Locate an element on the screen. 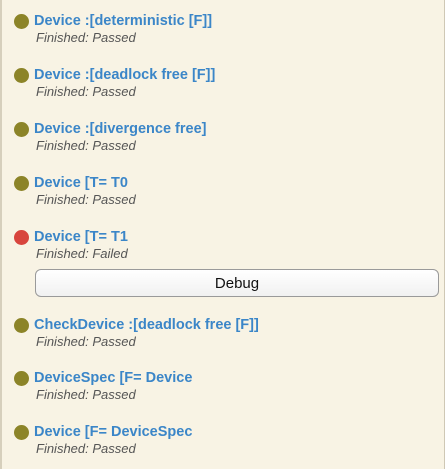 The width and height of the screenshot is (445, 469). result-title-link: Device :[deadlock free [F]] is located at coordinates (124, 75).